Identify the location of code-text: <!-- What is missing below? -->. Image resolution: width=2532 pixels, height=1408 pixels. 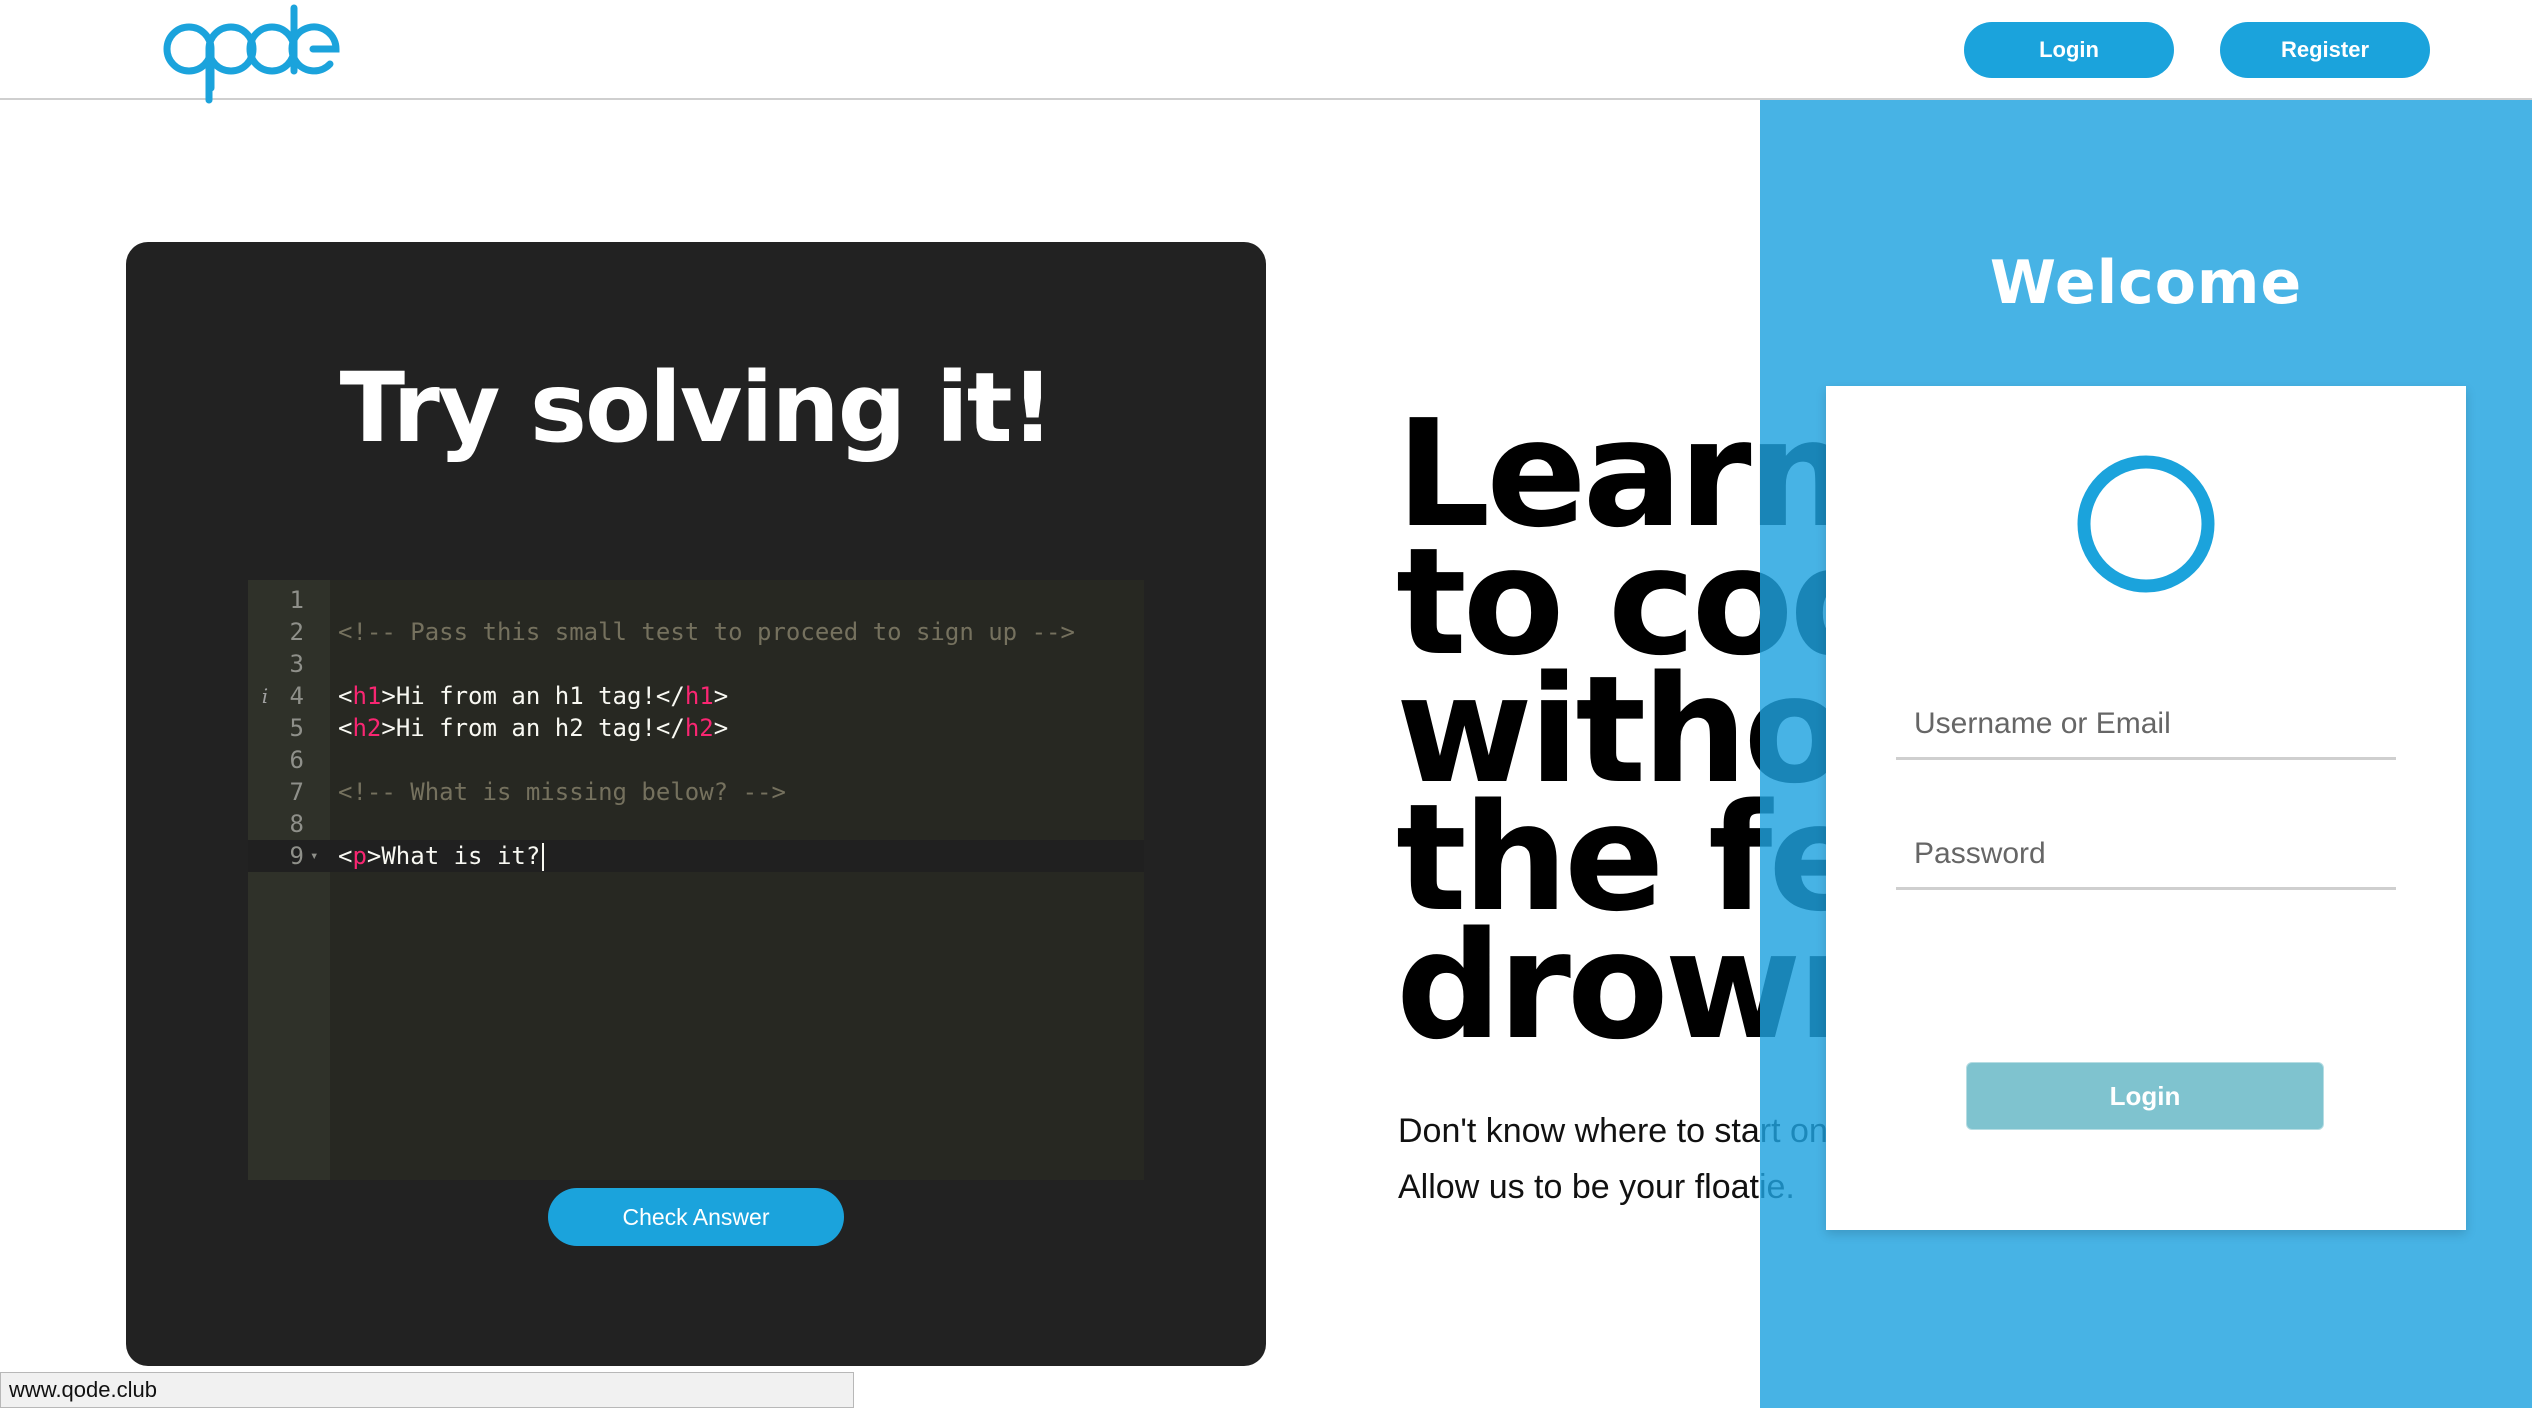
(562, 792).